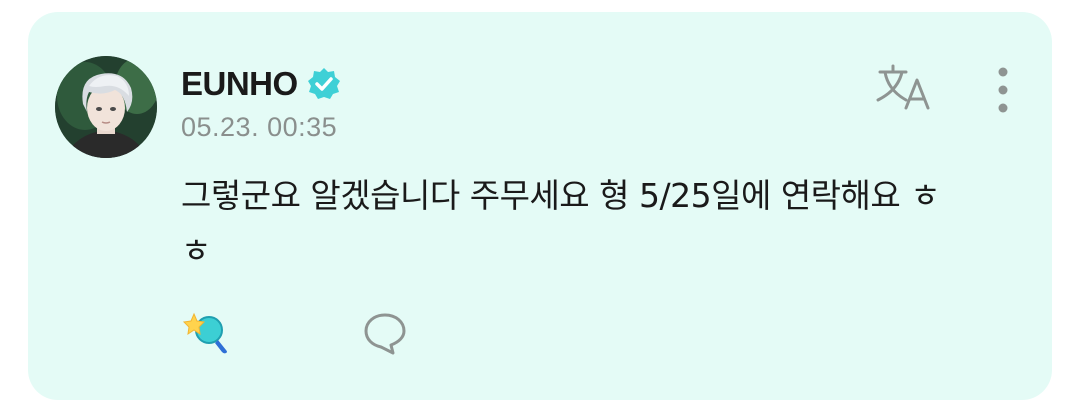 The image size is (1080, 416). I want to click on comment-bubble-icon, so click(385, 333).